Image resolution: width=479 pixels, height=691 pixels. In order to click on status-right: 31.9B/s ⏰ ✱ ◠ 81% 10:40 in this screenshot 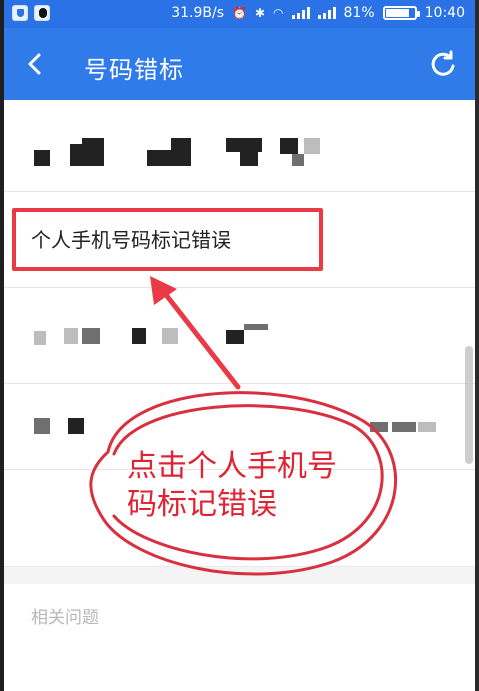, I will do `click(318, 13)`.